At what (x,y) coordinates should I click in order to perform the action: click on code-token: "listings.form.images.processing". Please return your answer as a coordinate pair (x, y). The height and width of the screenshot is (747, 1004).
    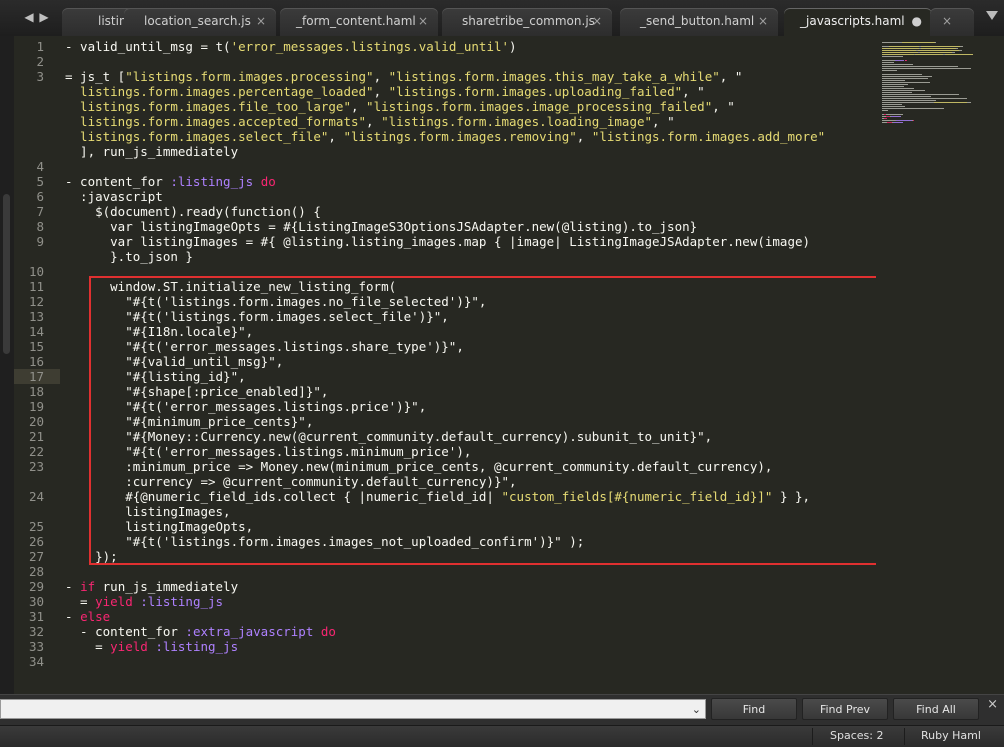
    Looking at the image, I should click on (249, 76).